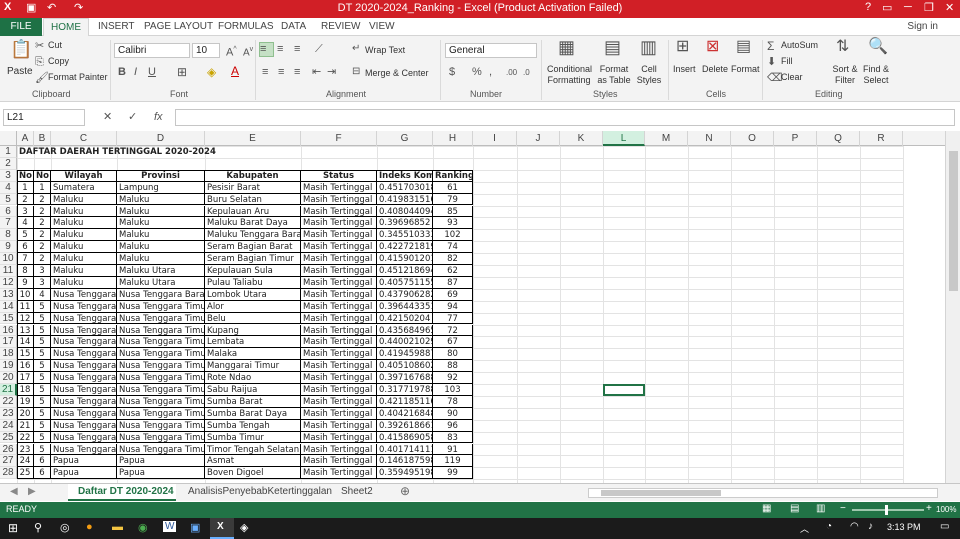  What do you see at coordinates (565, 117) in the screenshot?
I see `formula-input` at bounding box center [565, 117].